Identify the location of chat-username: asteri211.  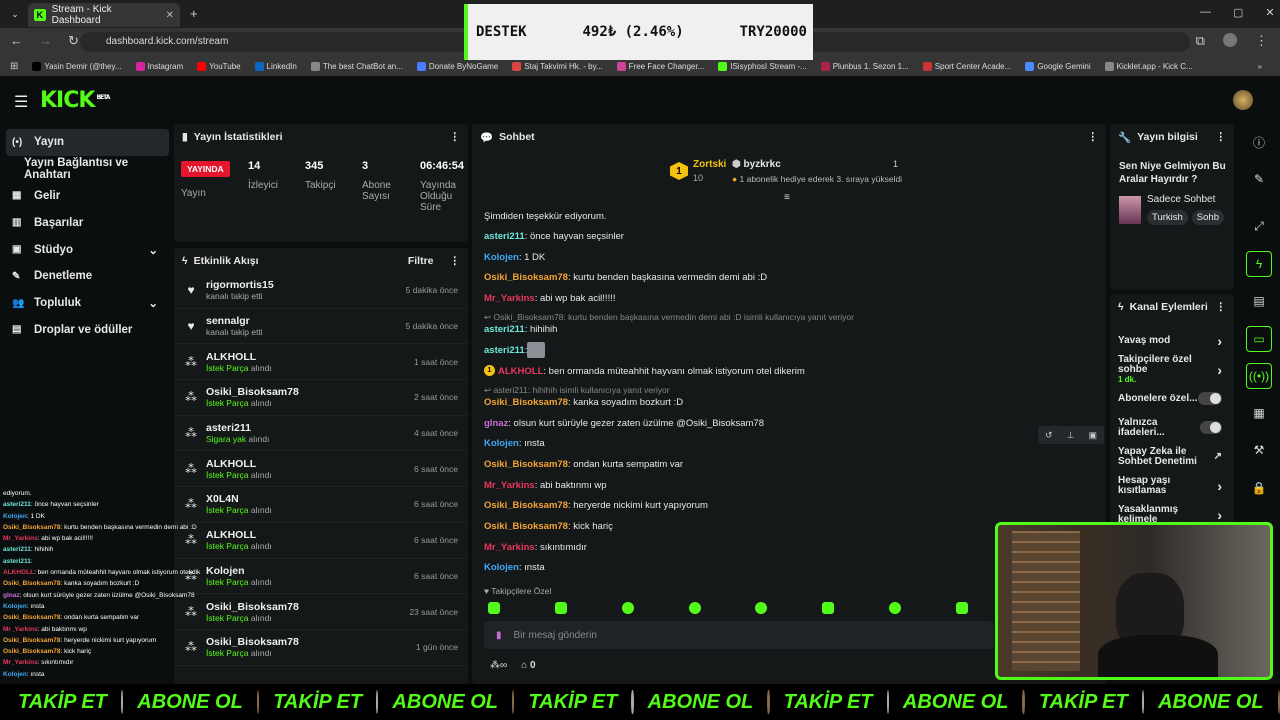
(504, 236).